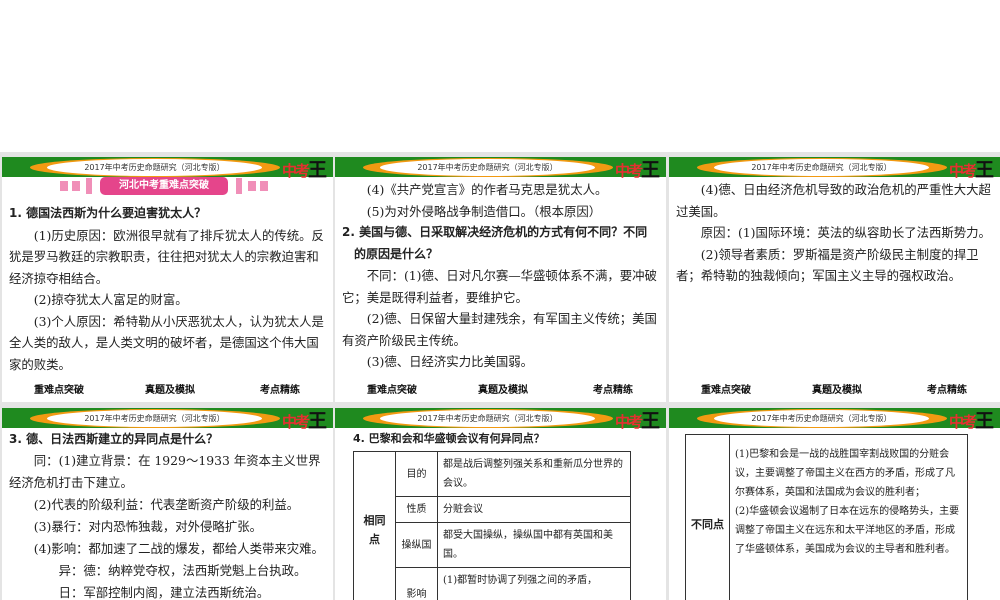  What do you see at coordinates (487, 189) in the screenshot?
I see `paragraph: (4)《共产党宣言》的作者马克思是犹太人。` at bounding box center [487, 189].